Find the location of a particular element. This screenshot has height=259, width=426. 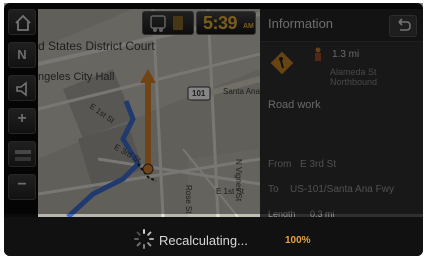

length-value: 0.3 mi is located at coordinates (322, 213).